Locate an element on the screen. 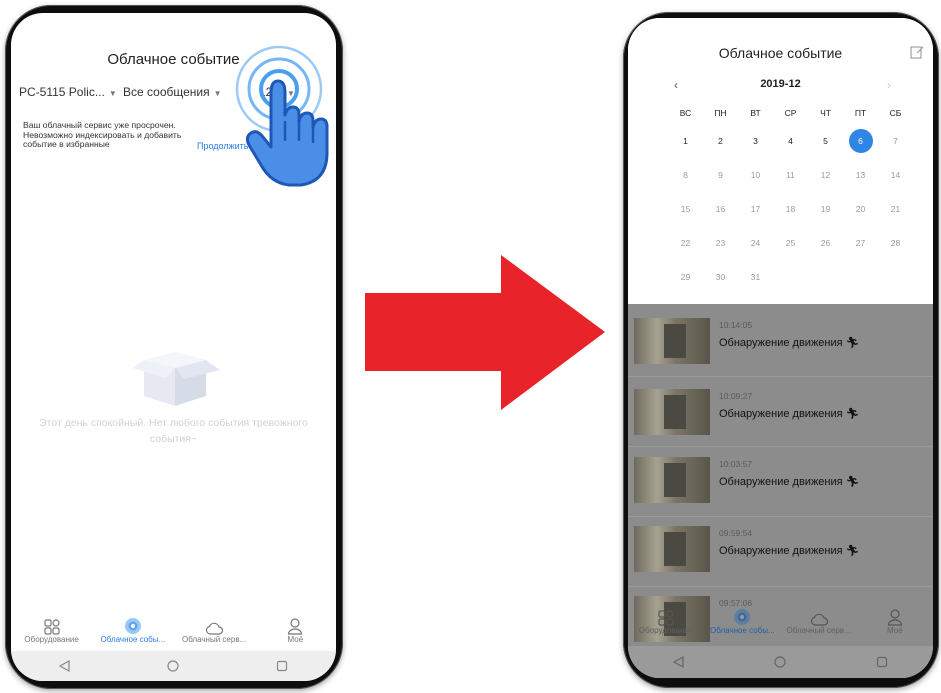  devices-icon is located at coordinates (666, 618).